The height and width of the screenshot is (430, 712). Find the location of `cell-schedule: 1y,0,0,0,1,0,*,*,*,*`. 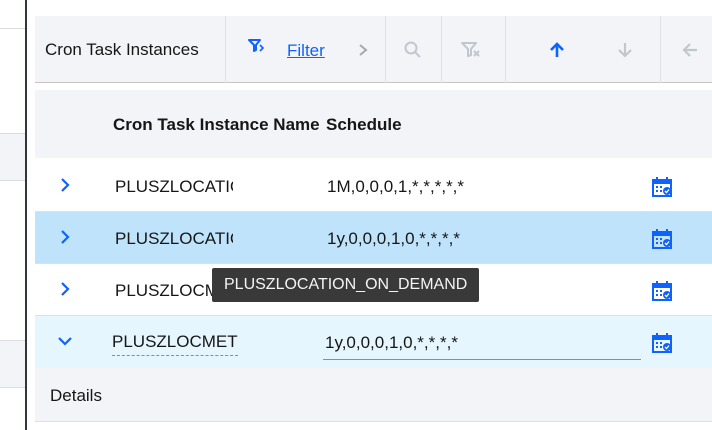

cell-schedule: 1y,0,0,0,1,0,*,*,*,* is located at coordinates (393, 238).